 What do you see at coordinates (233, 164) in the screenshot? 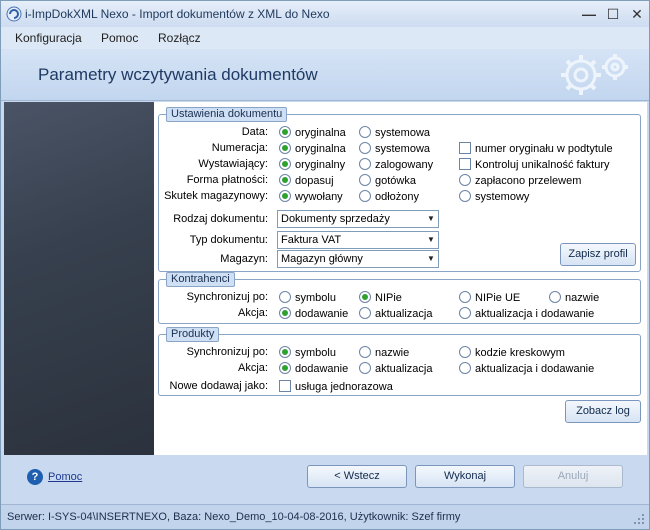
I see `label-wystawiajacy: Wystawiający:` at bounding box center [233, 164].